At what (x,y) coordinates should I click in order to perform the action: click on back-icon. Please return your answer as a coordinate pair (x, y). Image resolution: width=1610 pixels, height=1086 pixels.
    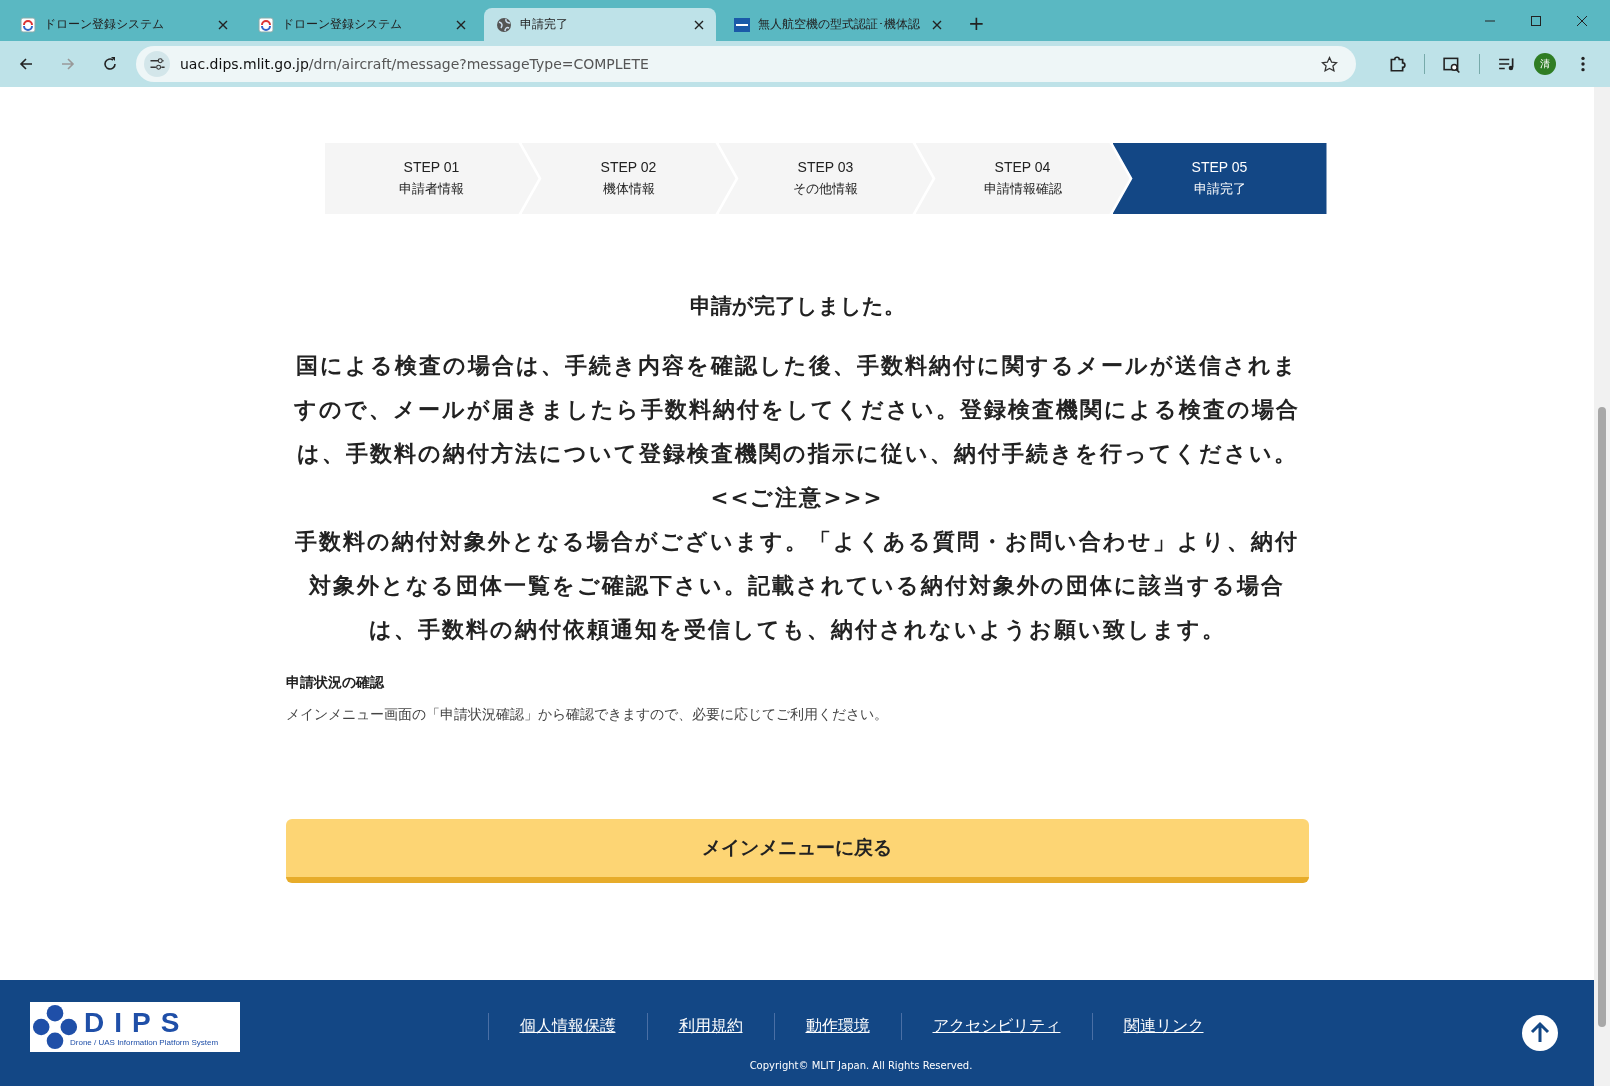
    Looking at the image, I should click on (26, 64).